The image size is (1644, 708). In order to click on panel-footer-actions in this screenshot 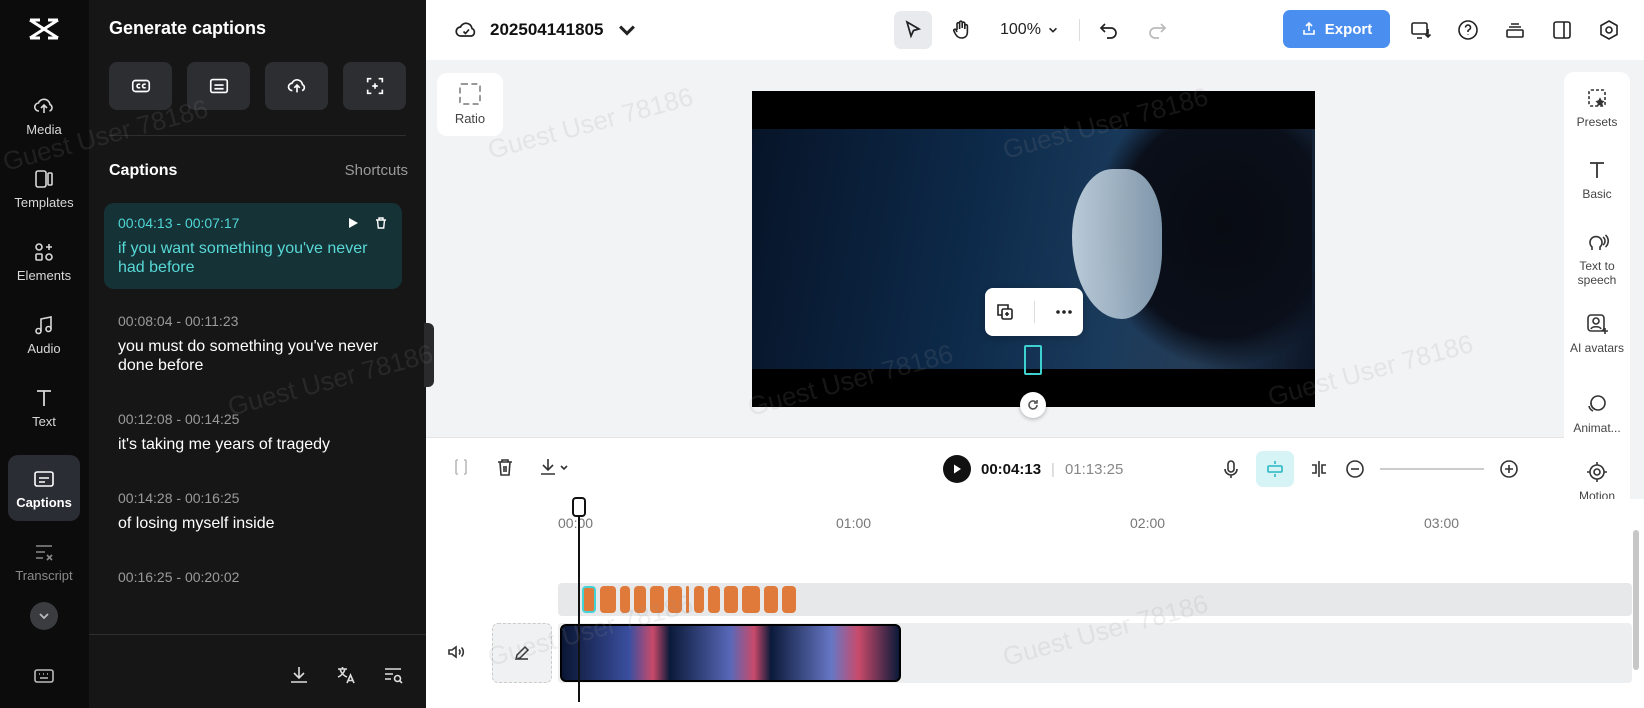, I will do `click(346, 675)`.